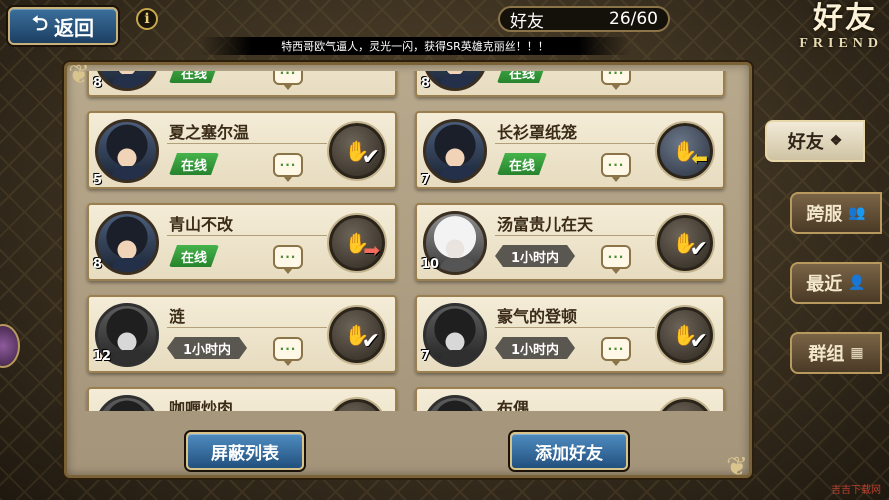  I want to click on tab-group: 群组 ▦, so click(836, 353).